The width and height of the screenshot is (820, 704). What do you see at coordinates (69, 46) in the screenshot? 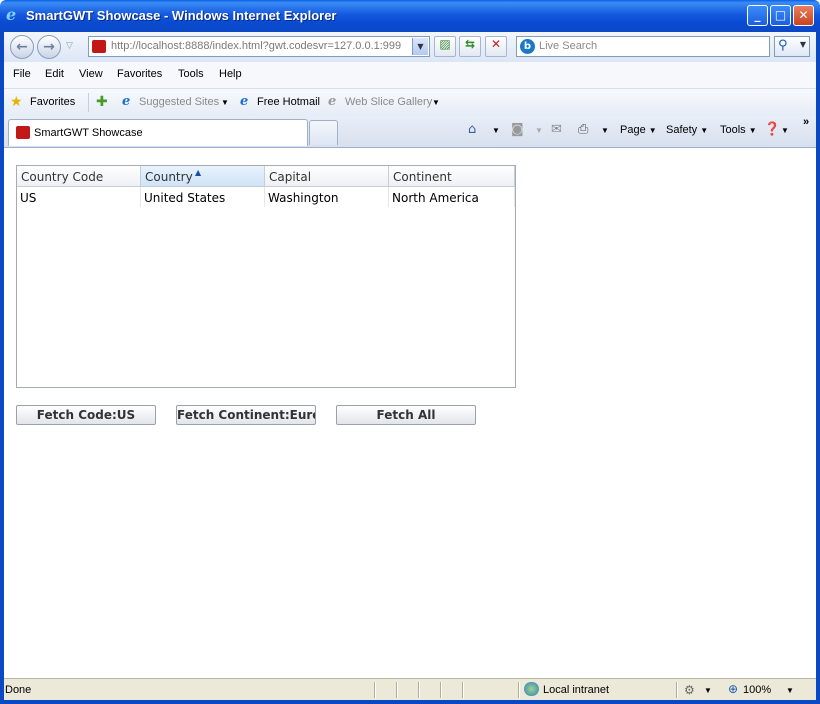
I see `history-dropdown-icon: ▽` at bounding box center [69, 46].